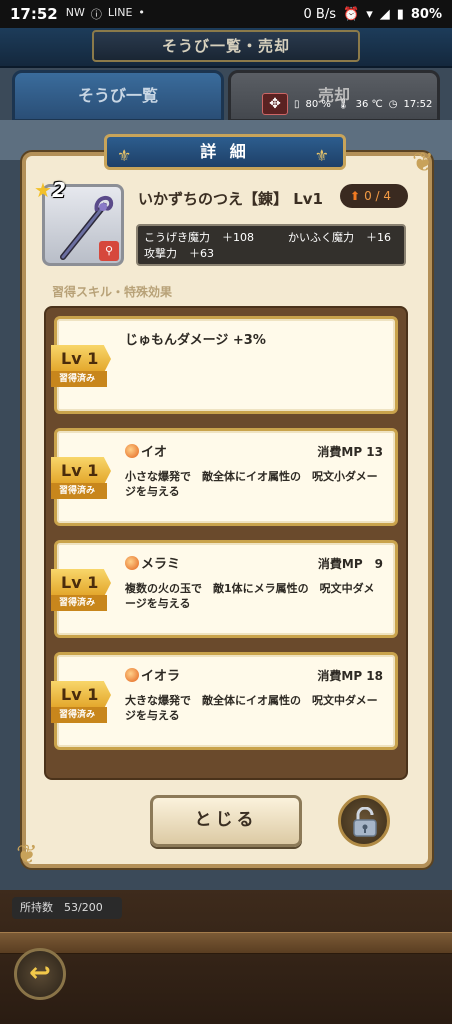 The height and width of the screenshot is (1024, 452). What do you see at coordinates (384, 14) in the screenshot?
I see `signal-icon: ◢` at bounding box center [384, 14].